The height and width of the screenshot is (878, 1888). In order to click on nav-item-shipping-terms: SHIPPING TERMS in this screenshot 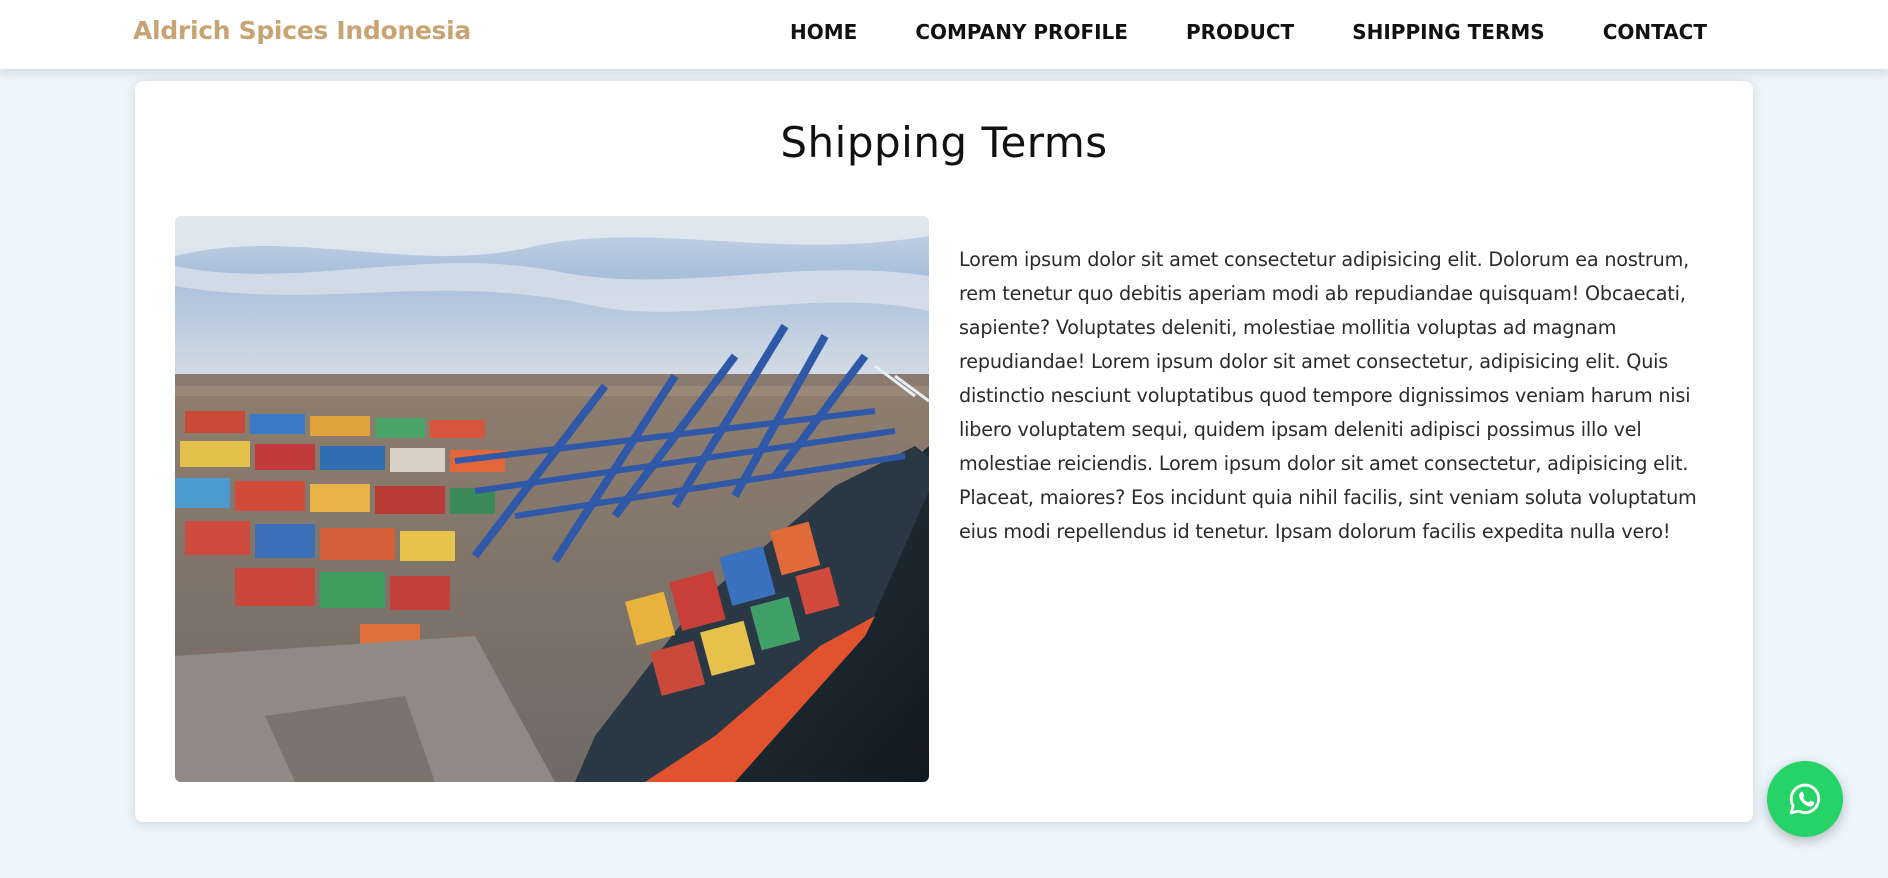, I will do `click(1448, 32)`.